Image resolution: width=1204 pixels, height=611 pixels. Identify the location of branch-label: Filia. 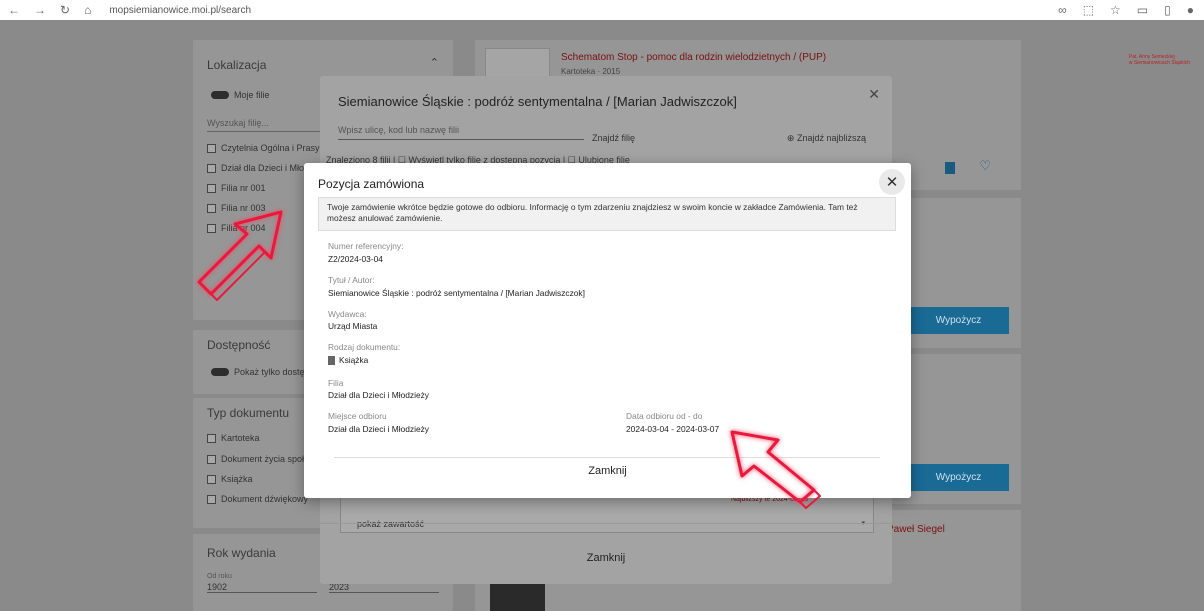
(336, 383).